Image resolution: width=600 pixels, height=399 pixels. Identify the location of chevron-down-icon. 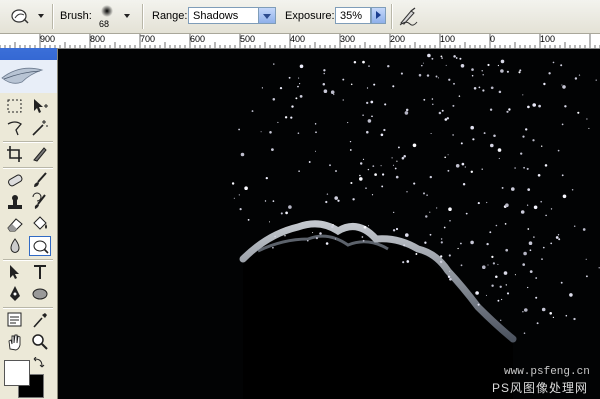
(266, 15).